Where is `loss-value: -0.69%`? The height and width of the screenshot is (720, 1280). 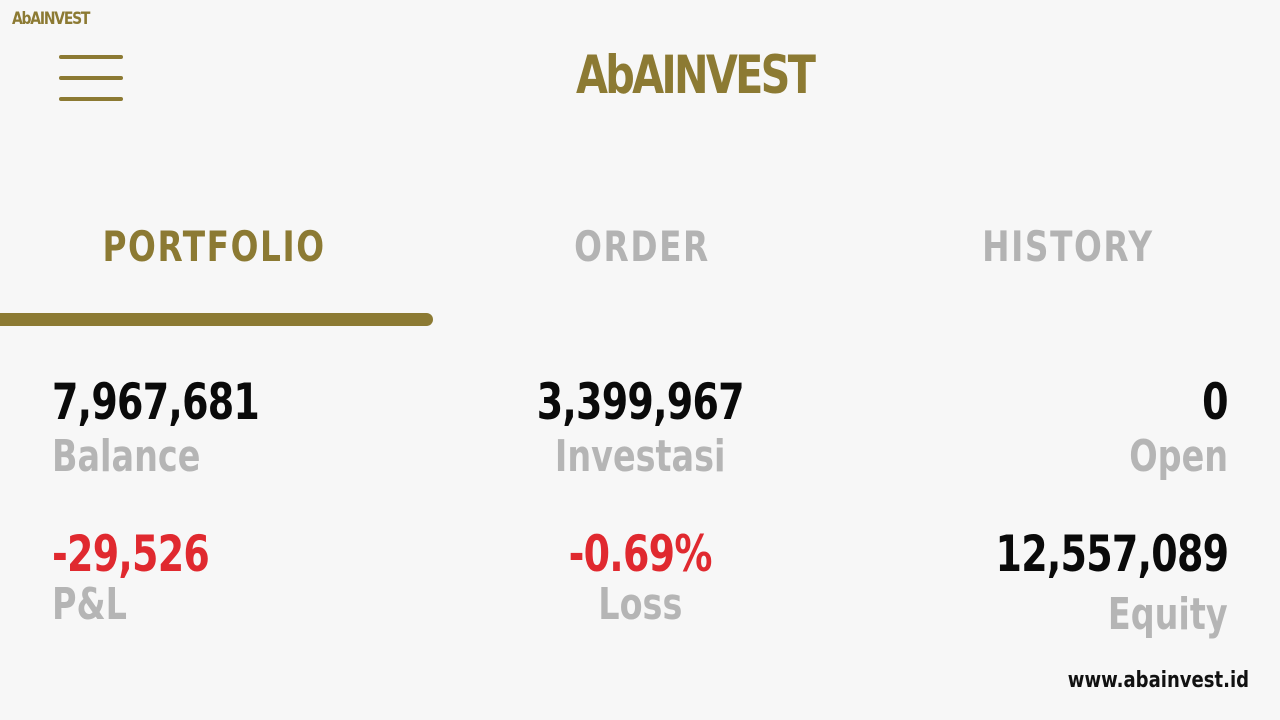
loss-value: -0.69% is located at coordinates (640, 554).